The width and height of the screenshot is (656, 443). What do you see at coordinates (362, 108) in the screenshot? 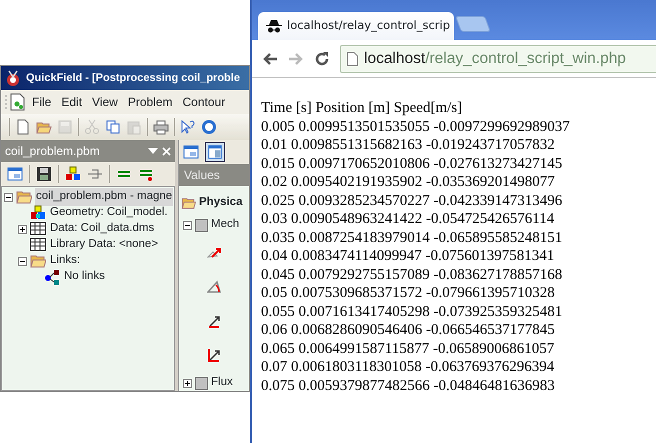
I see `text-line: Time [s] Position [m] Speed[m/s]` at bounding box center [362, 108].